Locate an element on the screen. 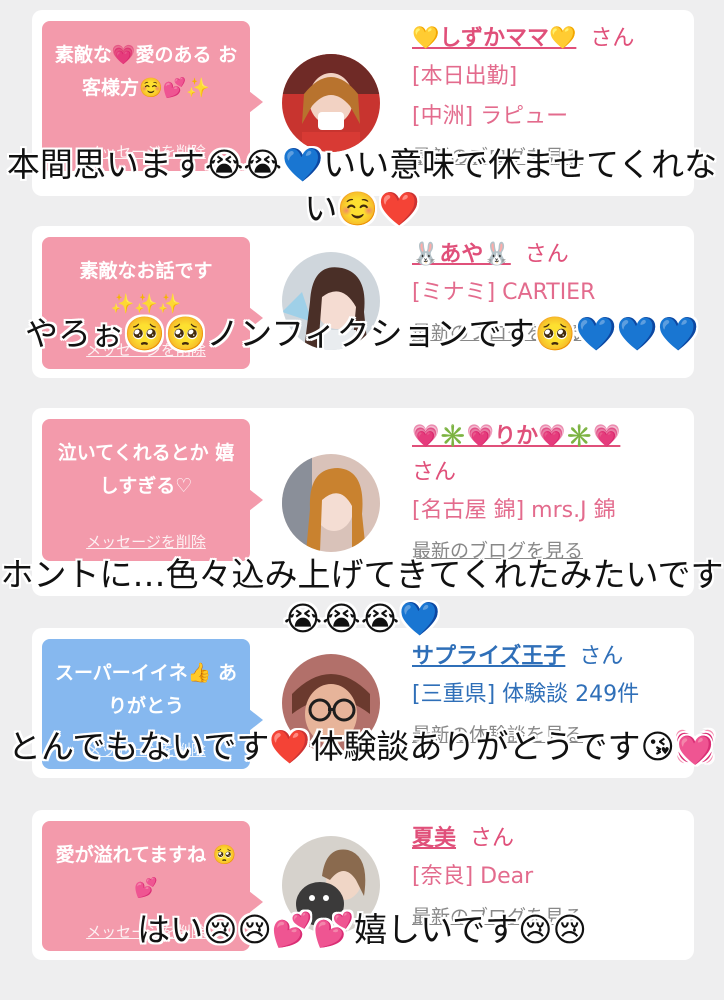  user-location: [三重県] 体験談 249件 is located at coordinates (526, 694).